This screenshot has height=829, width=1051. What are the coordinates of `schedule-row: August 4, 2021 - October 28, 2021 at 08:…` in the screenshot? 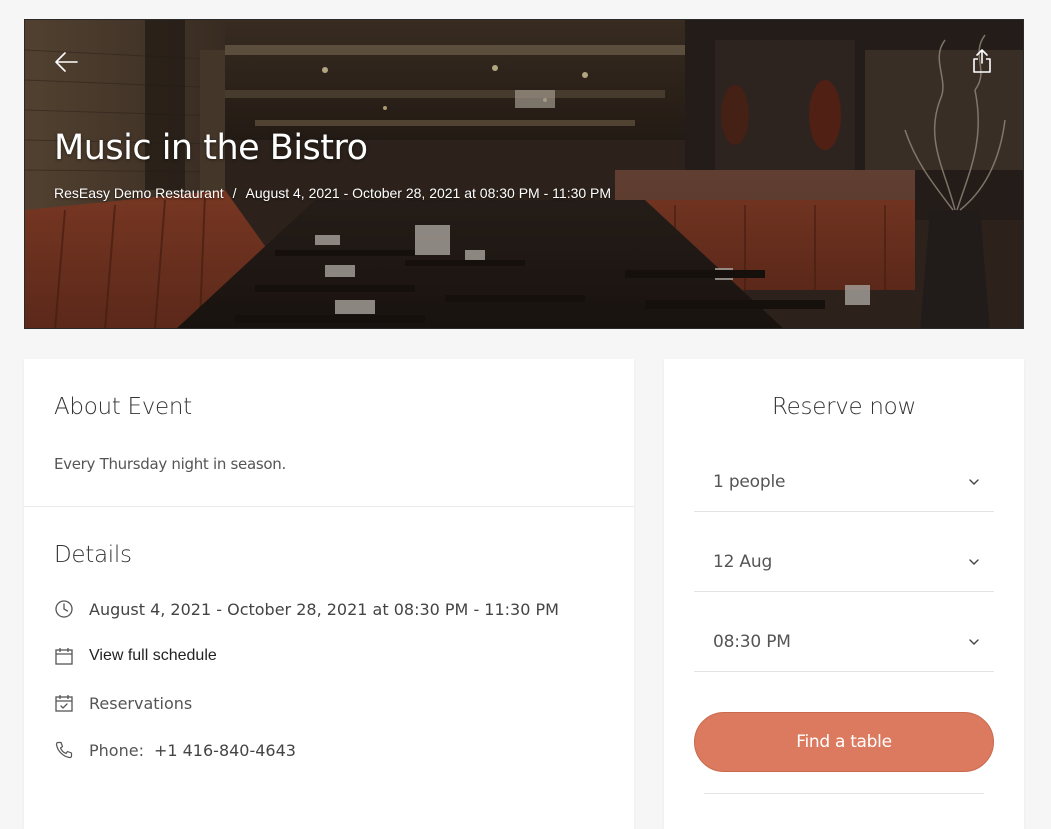 It's located at (306, 609).